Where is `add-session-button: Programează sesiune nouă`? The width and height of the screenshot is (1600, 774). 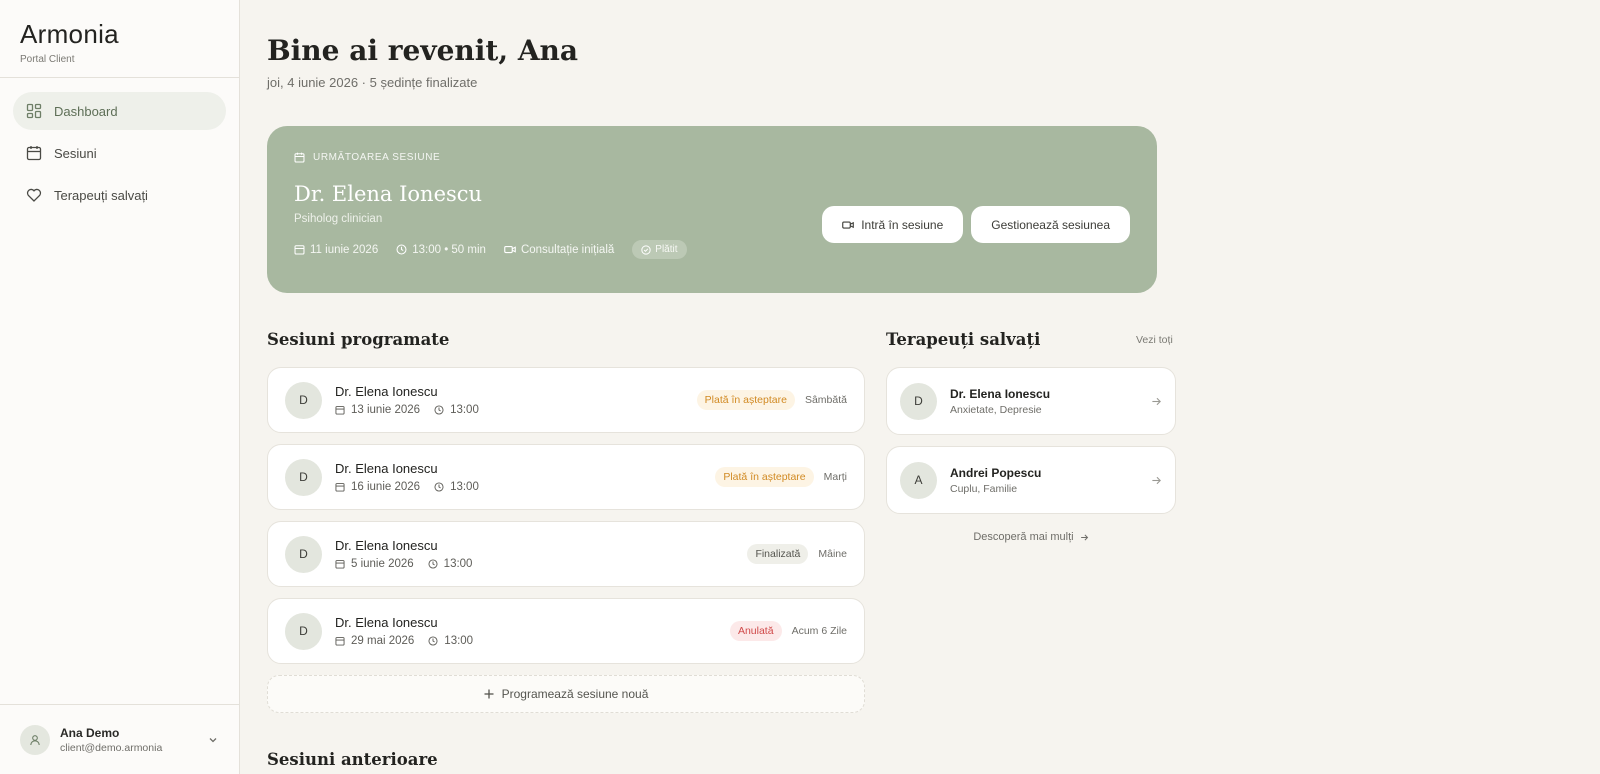
add-session-button: Programează sesiune nouă is located at coordinates (566, 694).